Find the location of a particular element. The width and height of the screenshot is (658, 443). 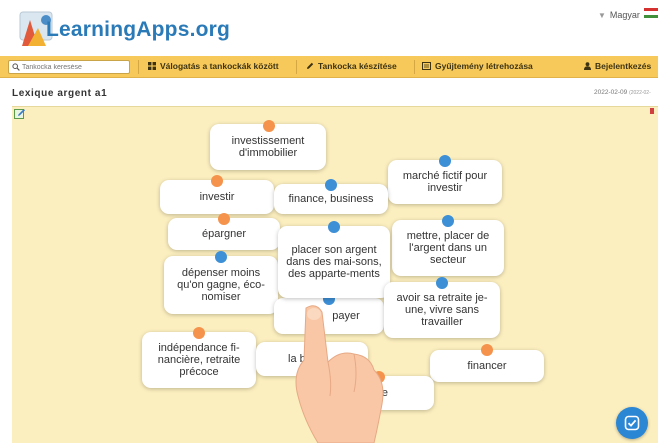

chevron-down-icon: ▼ is located at coordinates (602, 15).